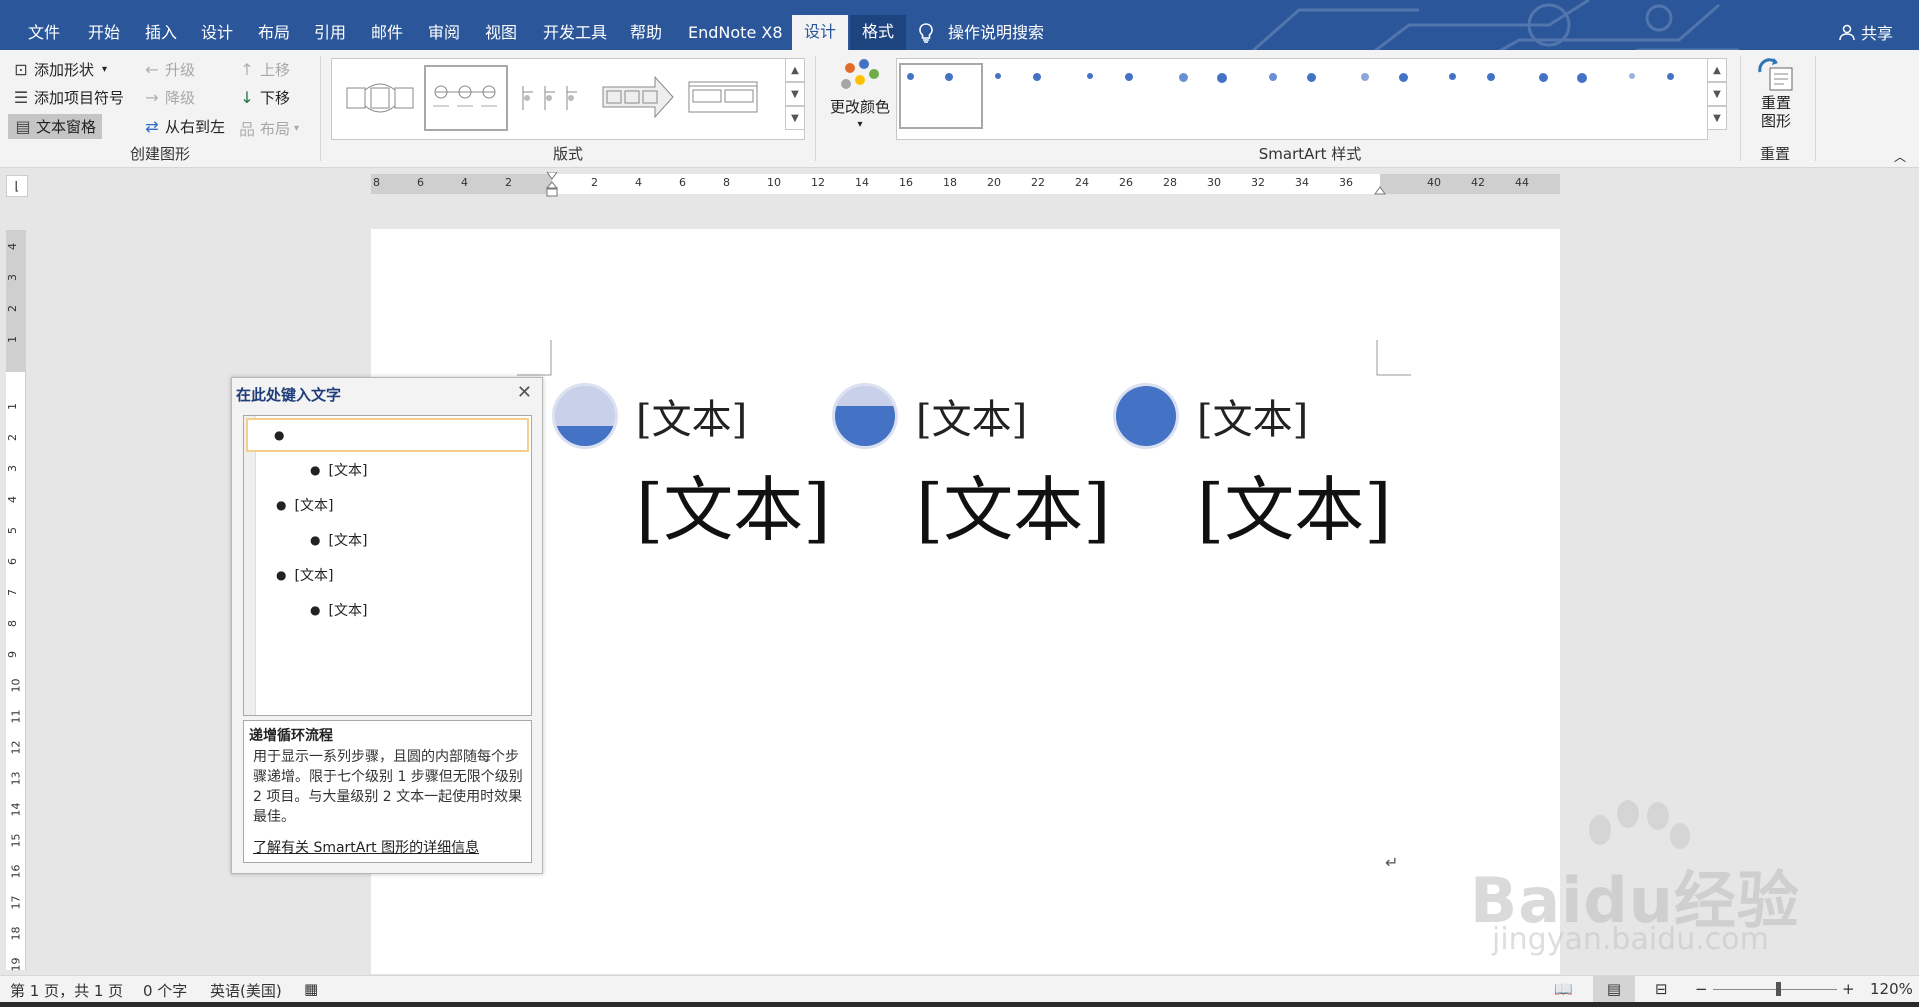  I want to click on tab-layout: 布局, so click(274, 32).